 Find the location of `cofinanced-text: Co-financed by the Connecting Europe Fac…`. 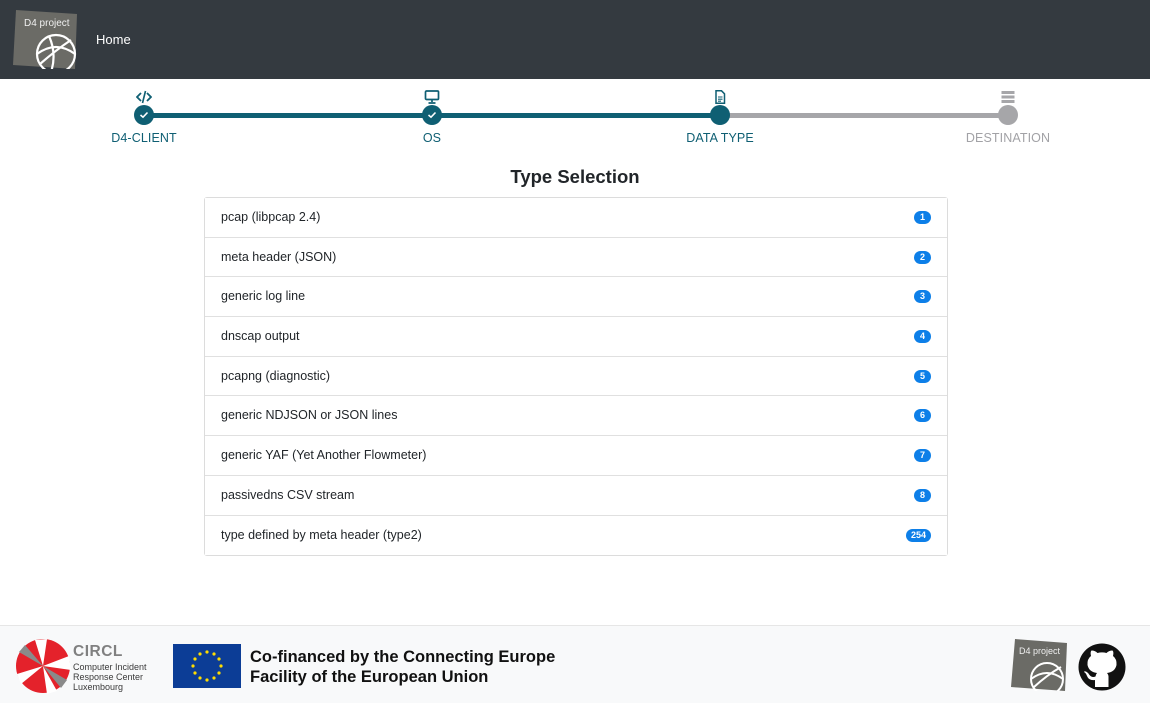

cofinanced-text: Co-financed by the Connecting Europe Fac… is located at coordinates (403, 667).